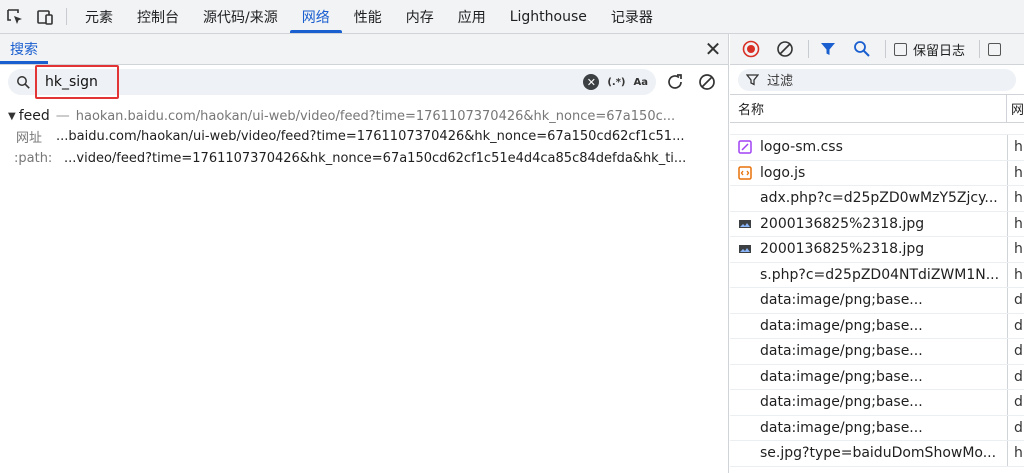 The width and height of the screenshot is (1024, 473). I want to click on tab-recorder: 记录器, so click(632, 16).